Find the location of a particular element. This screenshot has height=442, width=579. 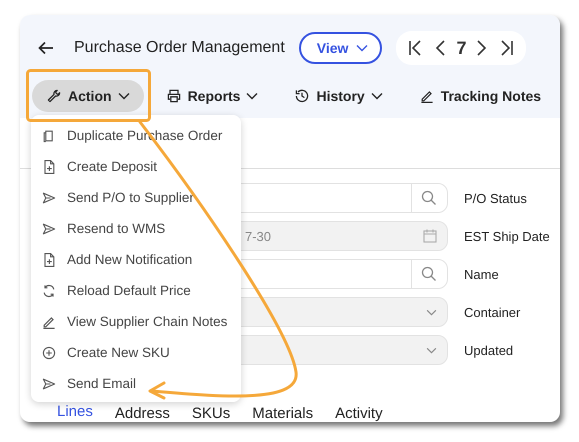

field-label: Updated is located at coordinates (489, 350).